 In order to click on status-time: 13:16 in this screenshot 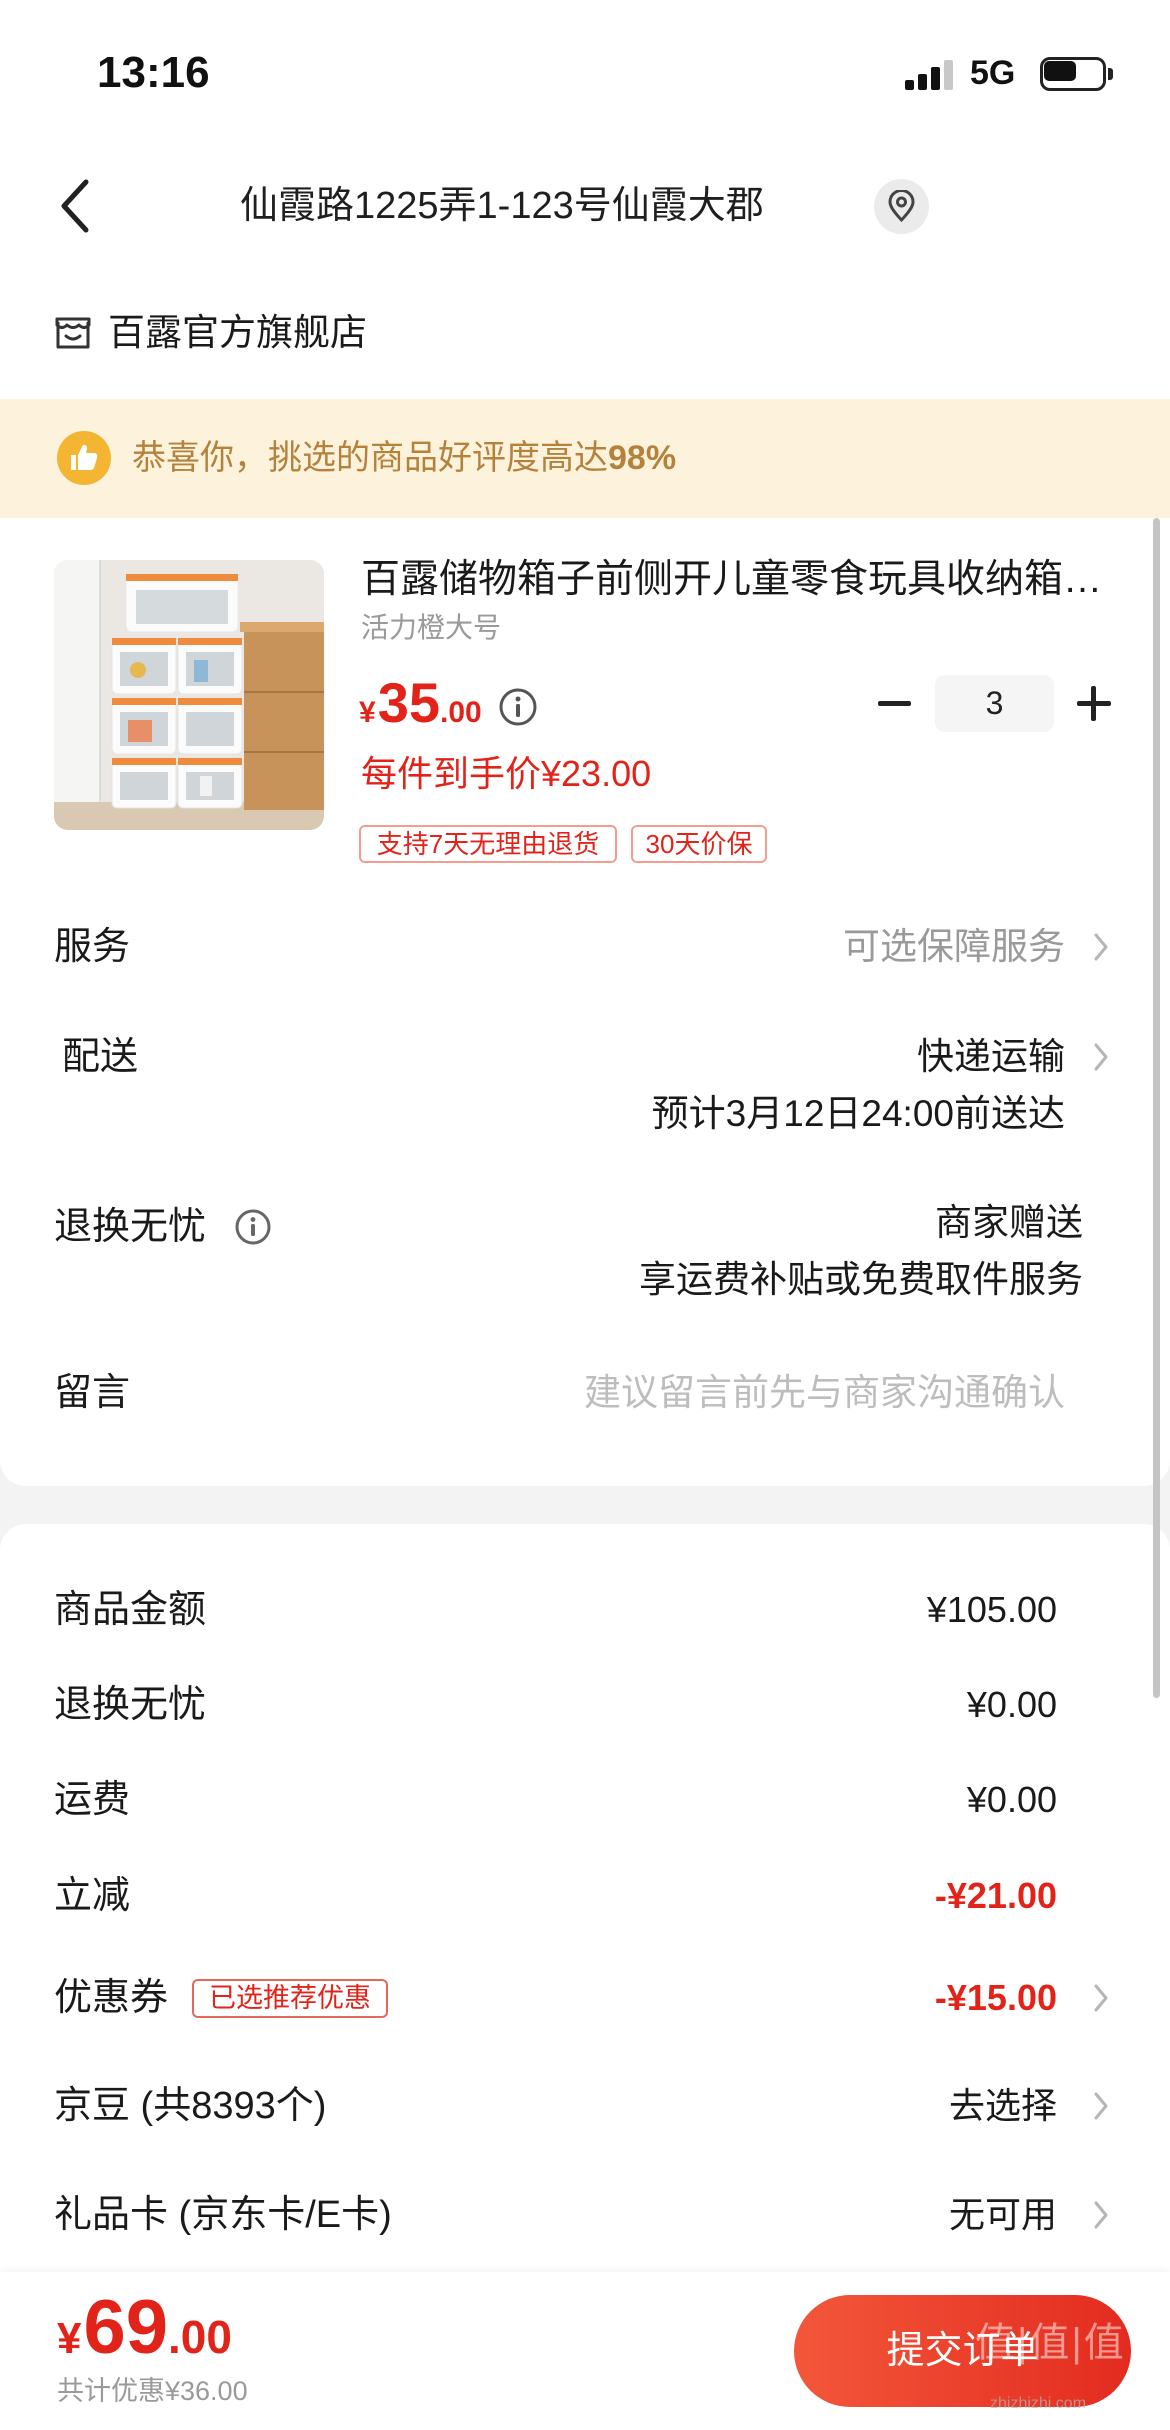, I will do `click(153, 72)`.